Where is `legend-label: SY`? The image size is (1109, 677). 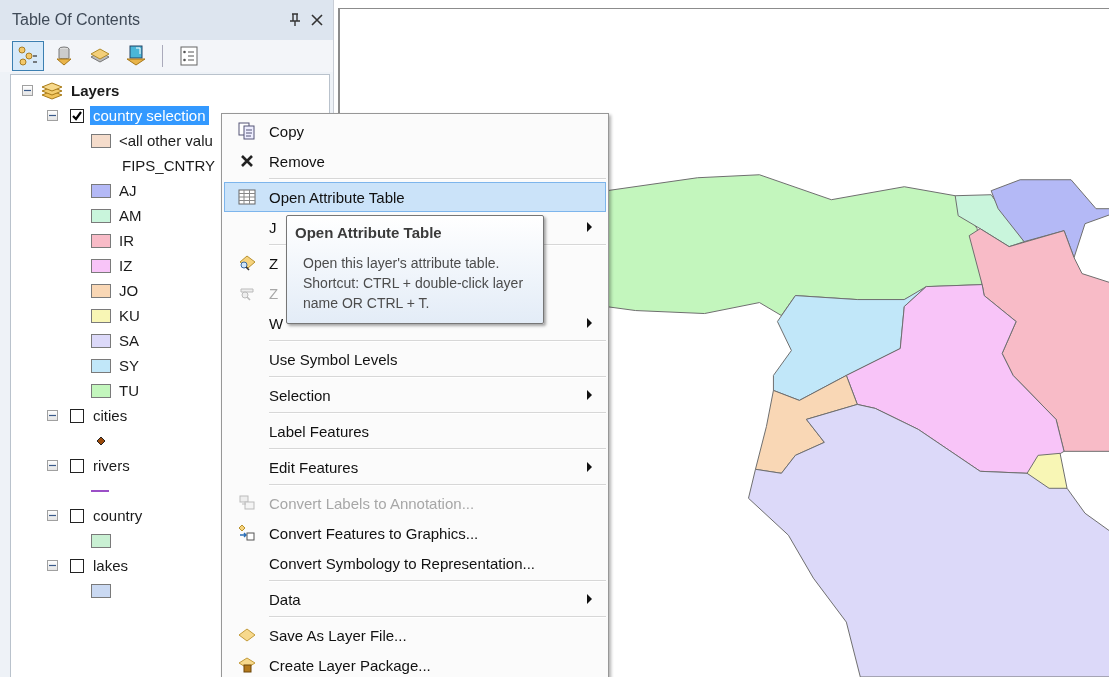
legend-label: SY is located at coordinates (129, 365).